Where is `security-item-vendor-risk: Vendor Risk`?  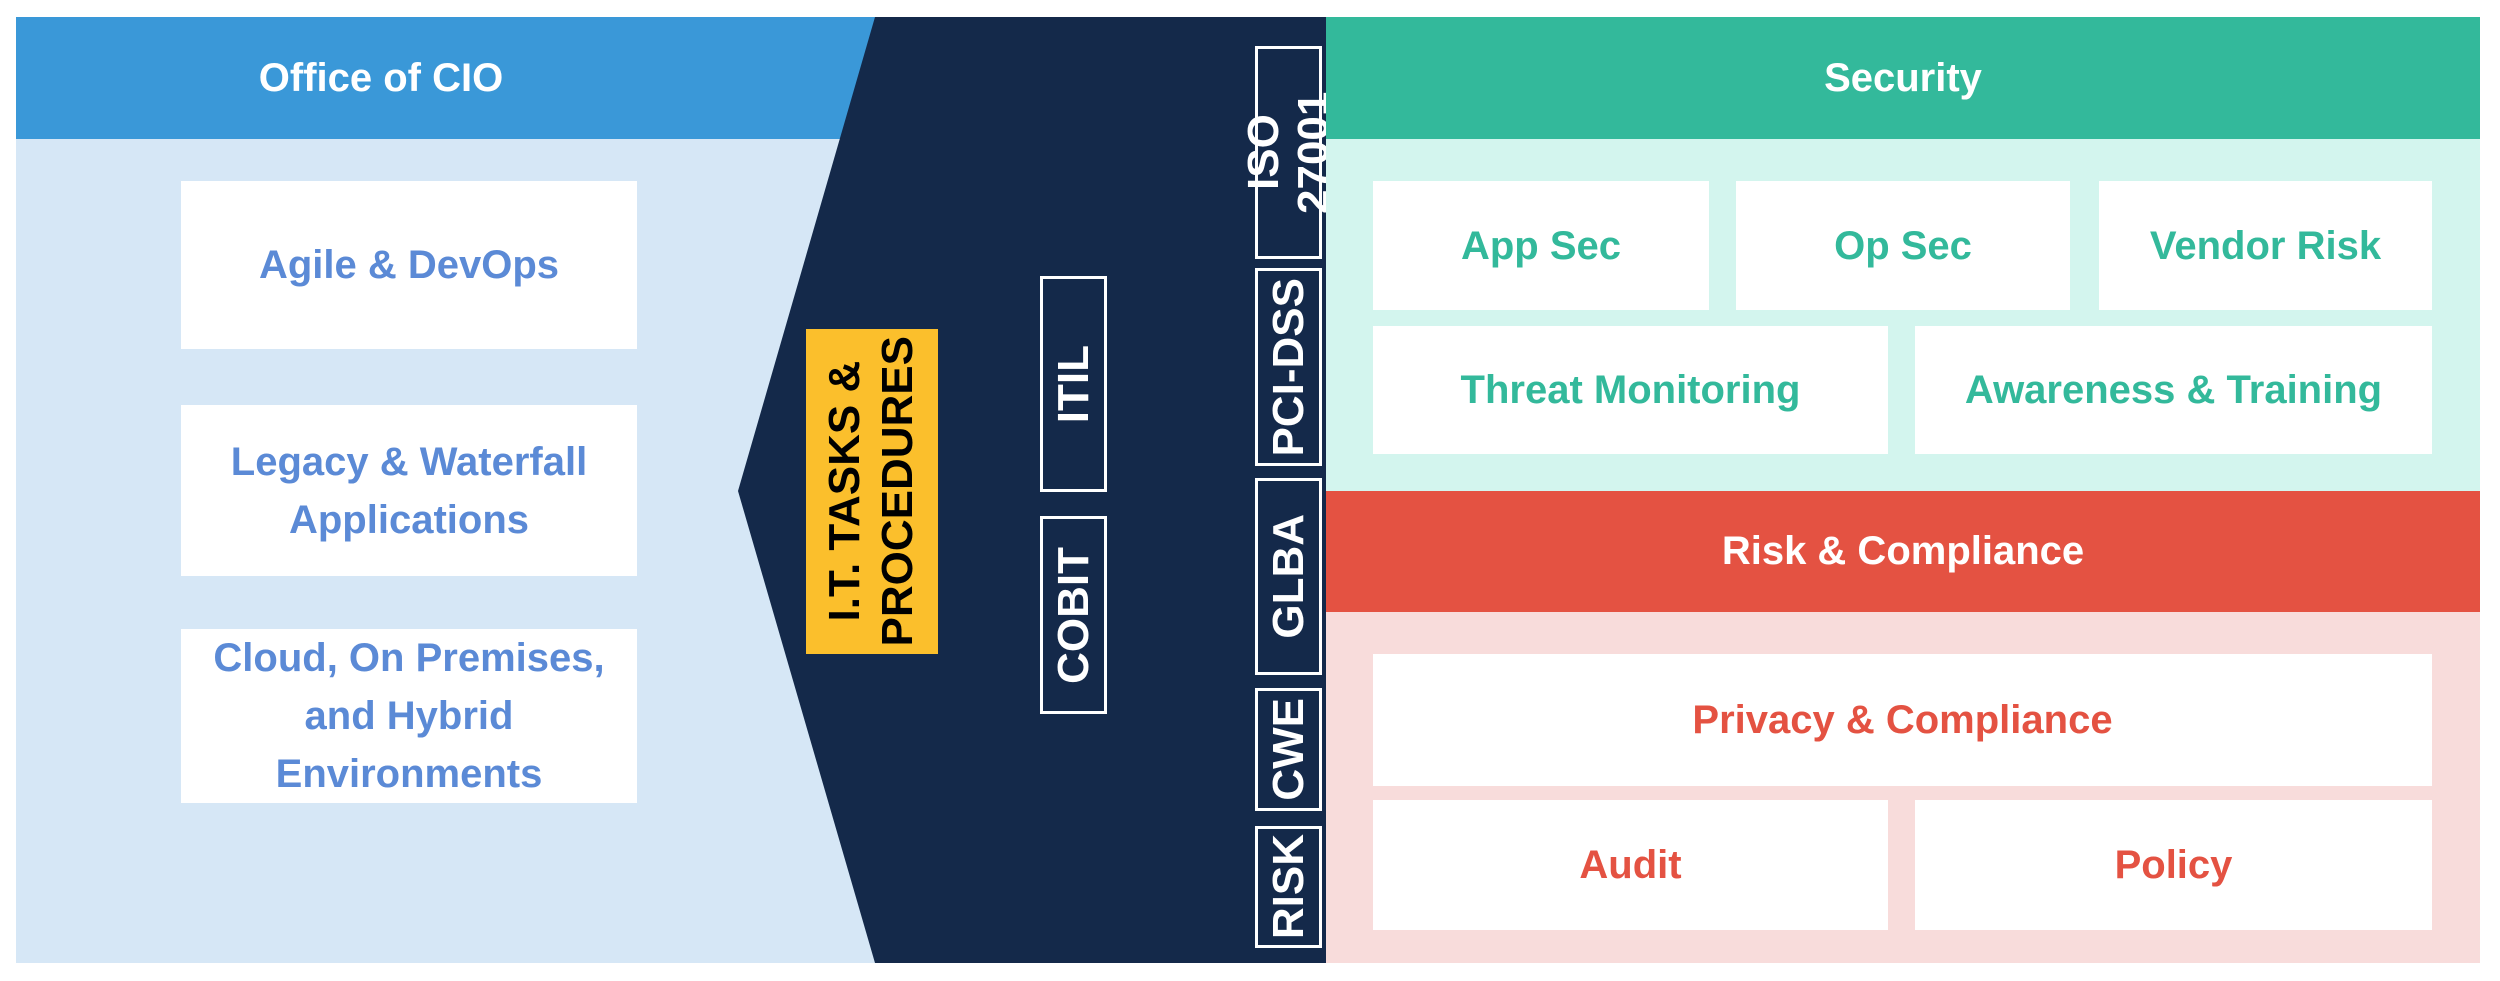 security-item-vendor-risk: Vendor Risk is located at coordinates (2265, 245).